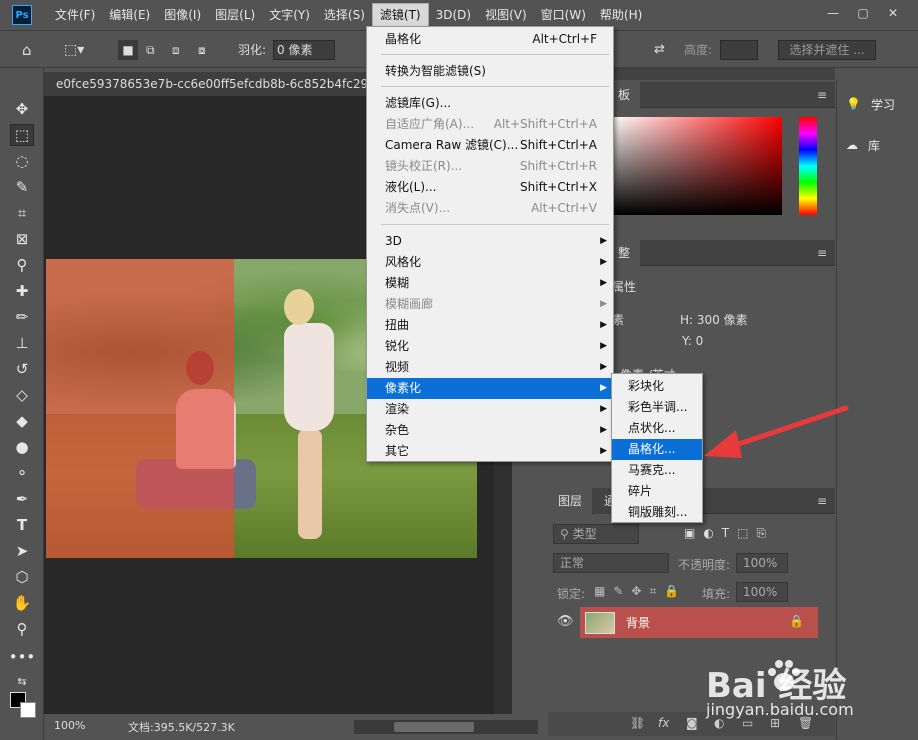 The height and width of the screenshot is (740, 918). What do you see at coordinates (693, 341) in the screenshot?
I see `properties-y: Y: 0` at bounding box center [693, 341].